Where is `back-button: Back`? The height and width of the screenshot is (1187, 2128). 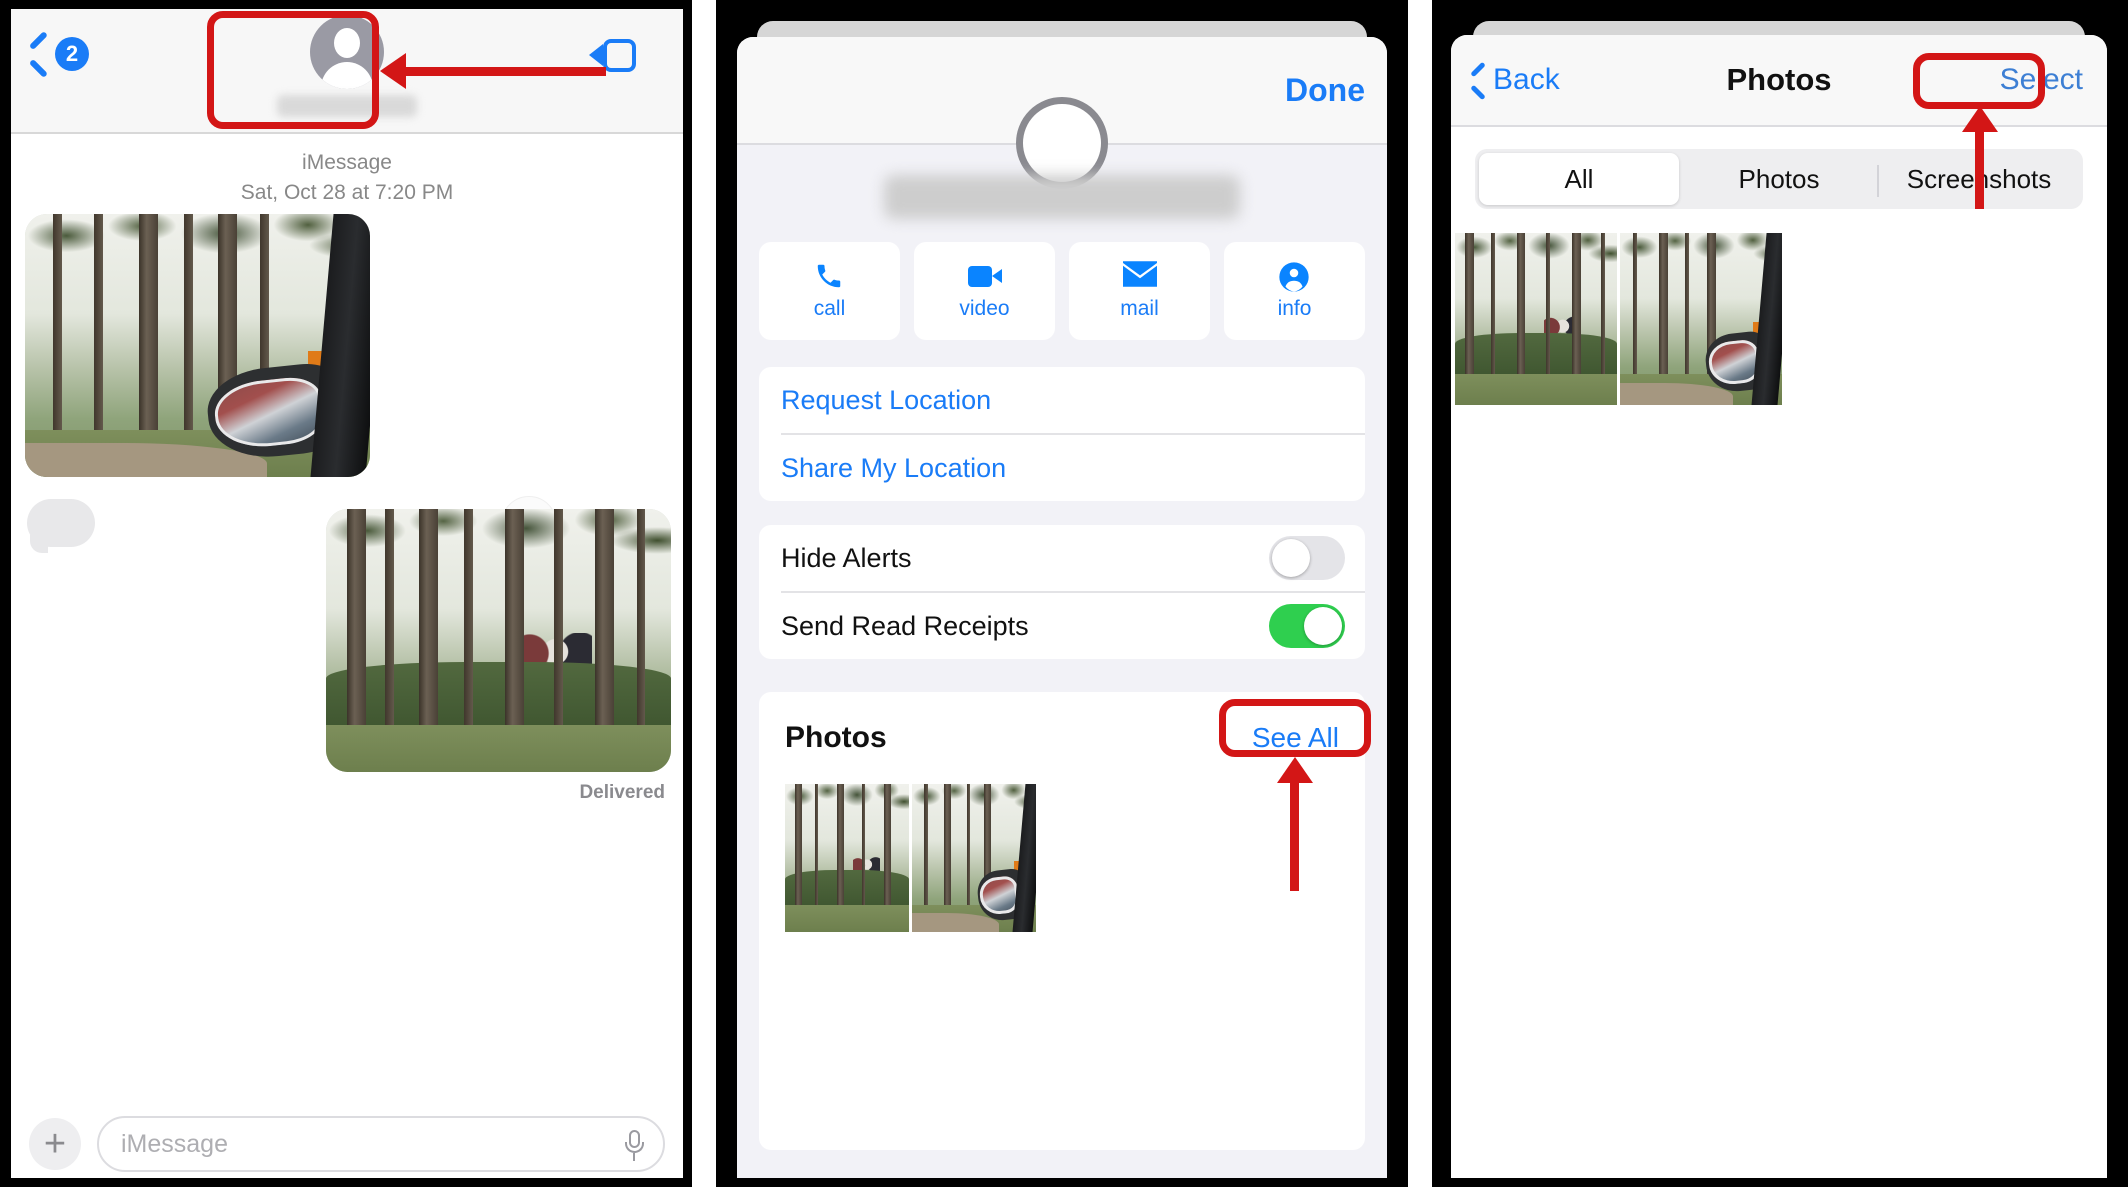 back-button: Back is located at coordinates (1514, 80).